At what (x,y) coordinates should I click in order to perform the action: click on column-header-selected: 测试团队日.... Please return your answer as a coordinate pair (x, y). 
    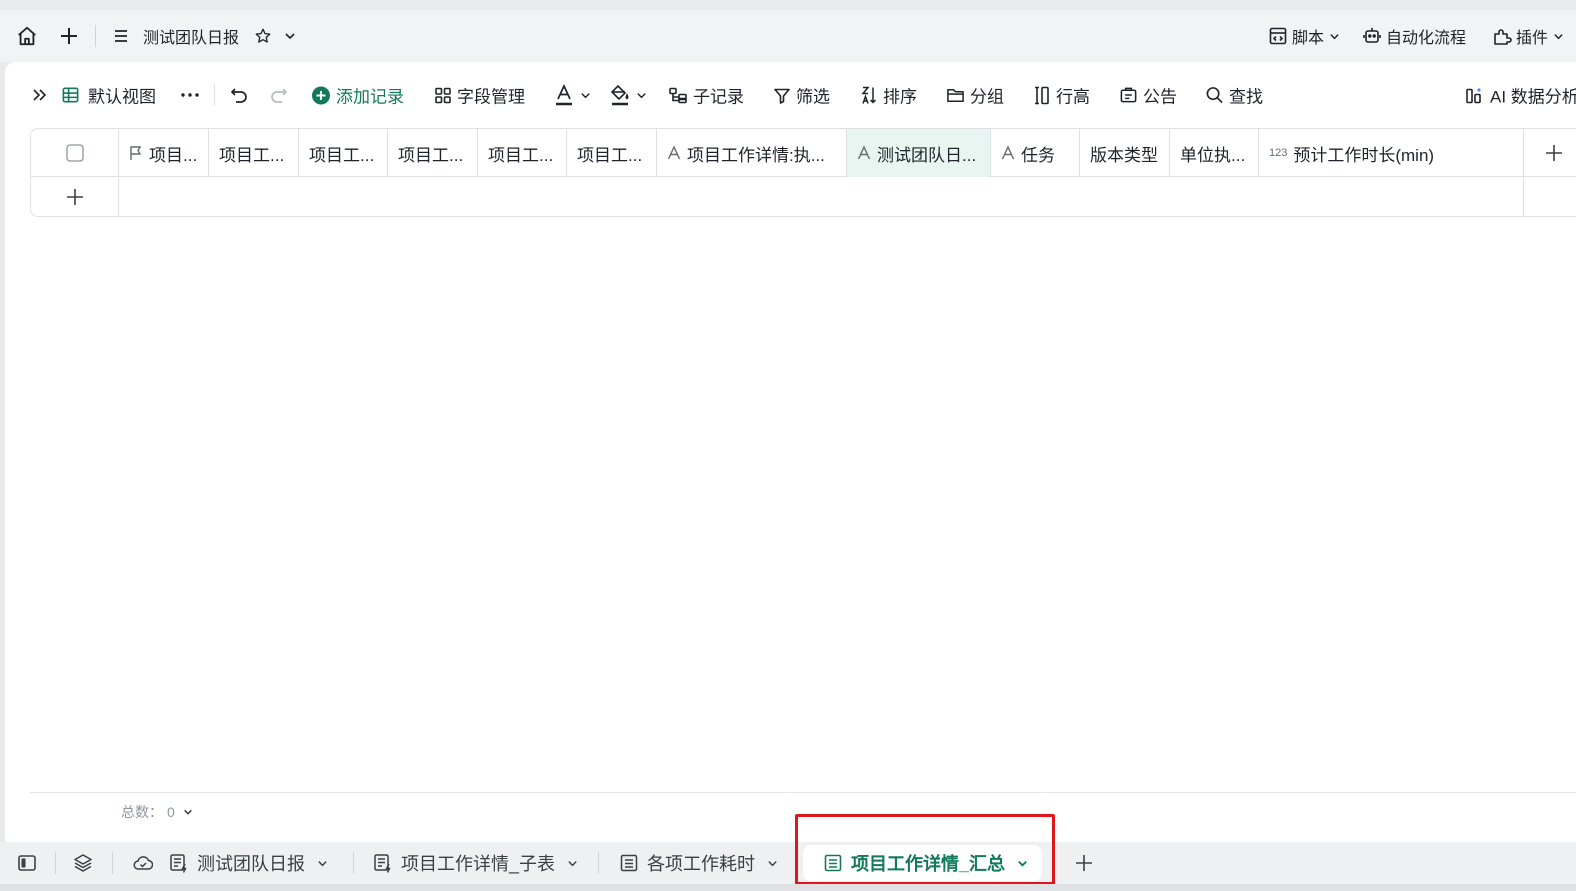
    Looking at the image, I should click on (919, 153).